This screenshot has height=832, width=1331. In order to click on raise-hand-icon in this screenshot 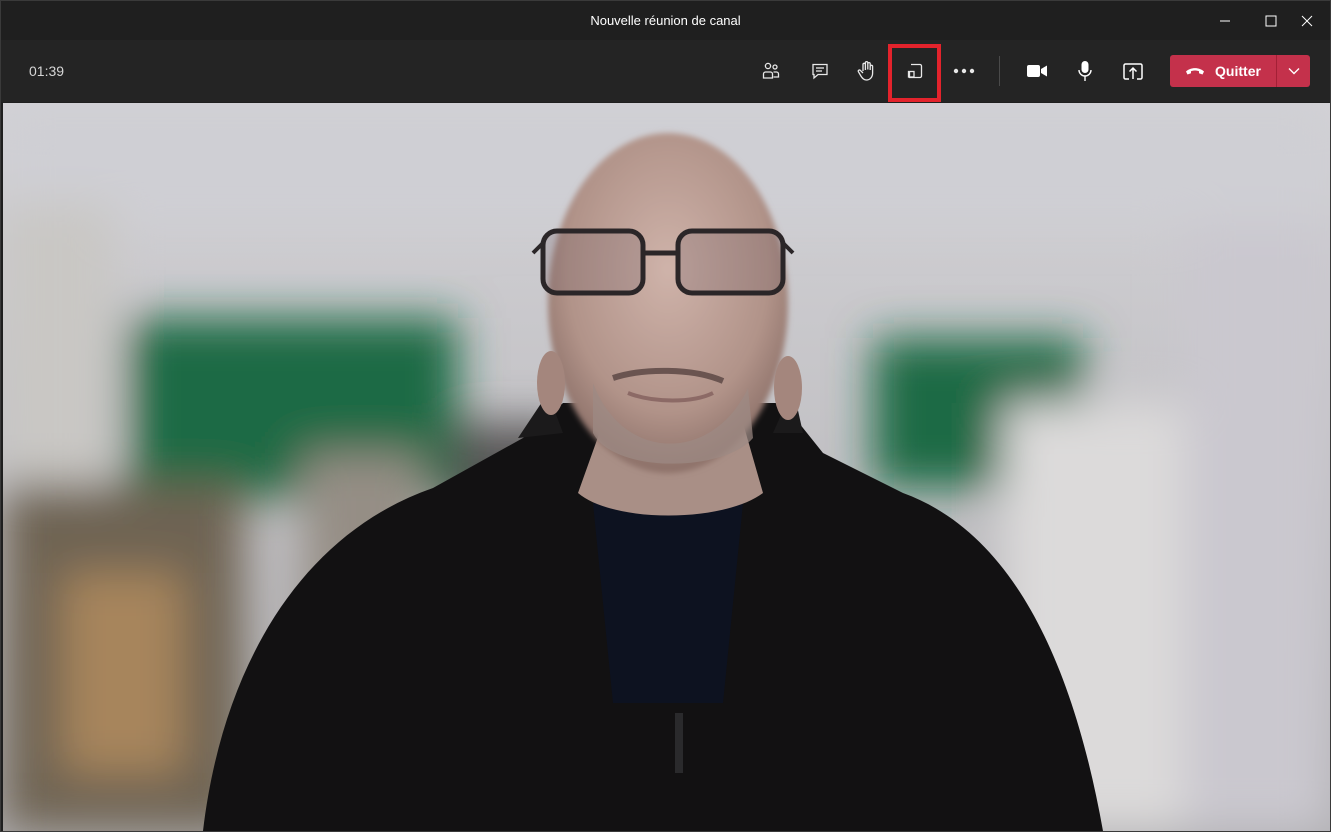, I will do `click(865, 71)`.